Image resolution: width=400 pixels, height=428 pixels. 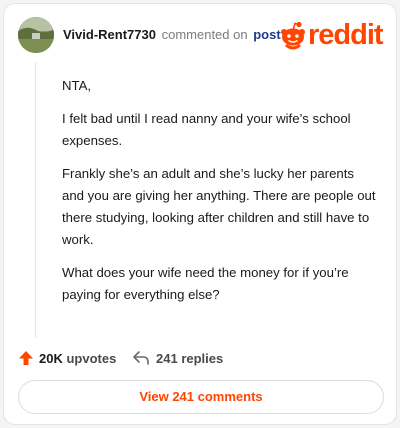 I want to click on upvote-button: 20K upvotes, so click(x=67, y=358).